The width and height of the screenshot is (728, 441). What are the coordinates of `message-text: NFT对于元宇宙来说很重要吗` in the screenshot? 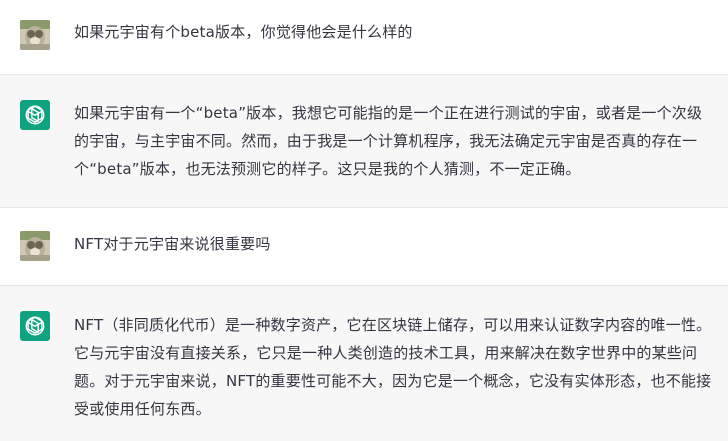 It's located at (172, 244).